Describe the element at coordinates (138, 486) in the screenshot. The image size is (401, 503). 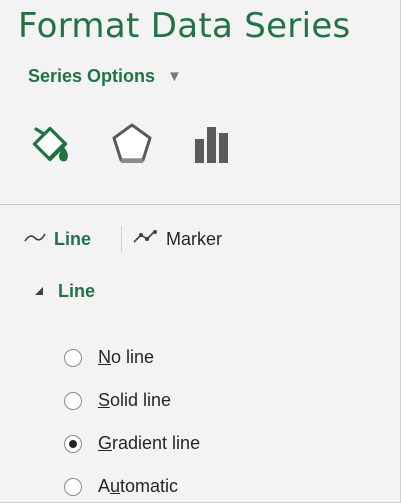
I see `automatic-label: Automatic` at that location.